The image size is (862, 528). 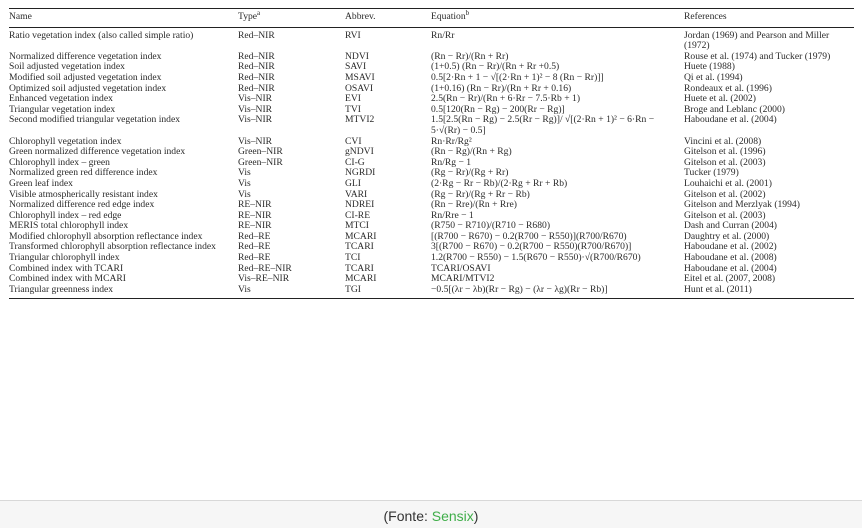 What do you see at coordinates (443, 35) in the screenshot?
I see `index-equation: Rn/Rr` at bounding box center [443, 35].